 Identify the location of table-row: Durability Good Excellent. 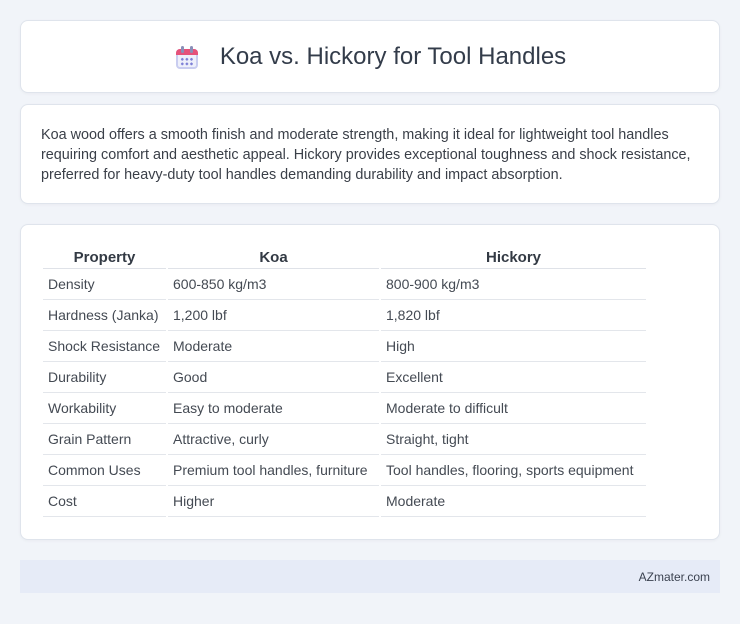
(344, 377).